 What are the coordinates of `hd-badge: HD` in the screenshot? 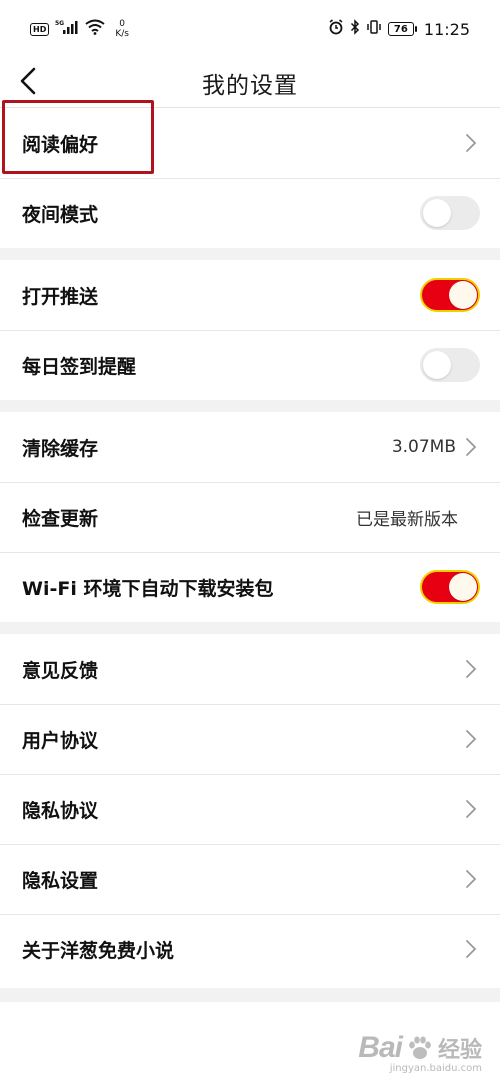 It's located at (40, 29).